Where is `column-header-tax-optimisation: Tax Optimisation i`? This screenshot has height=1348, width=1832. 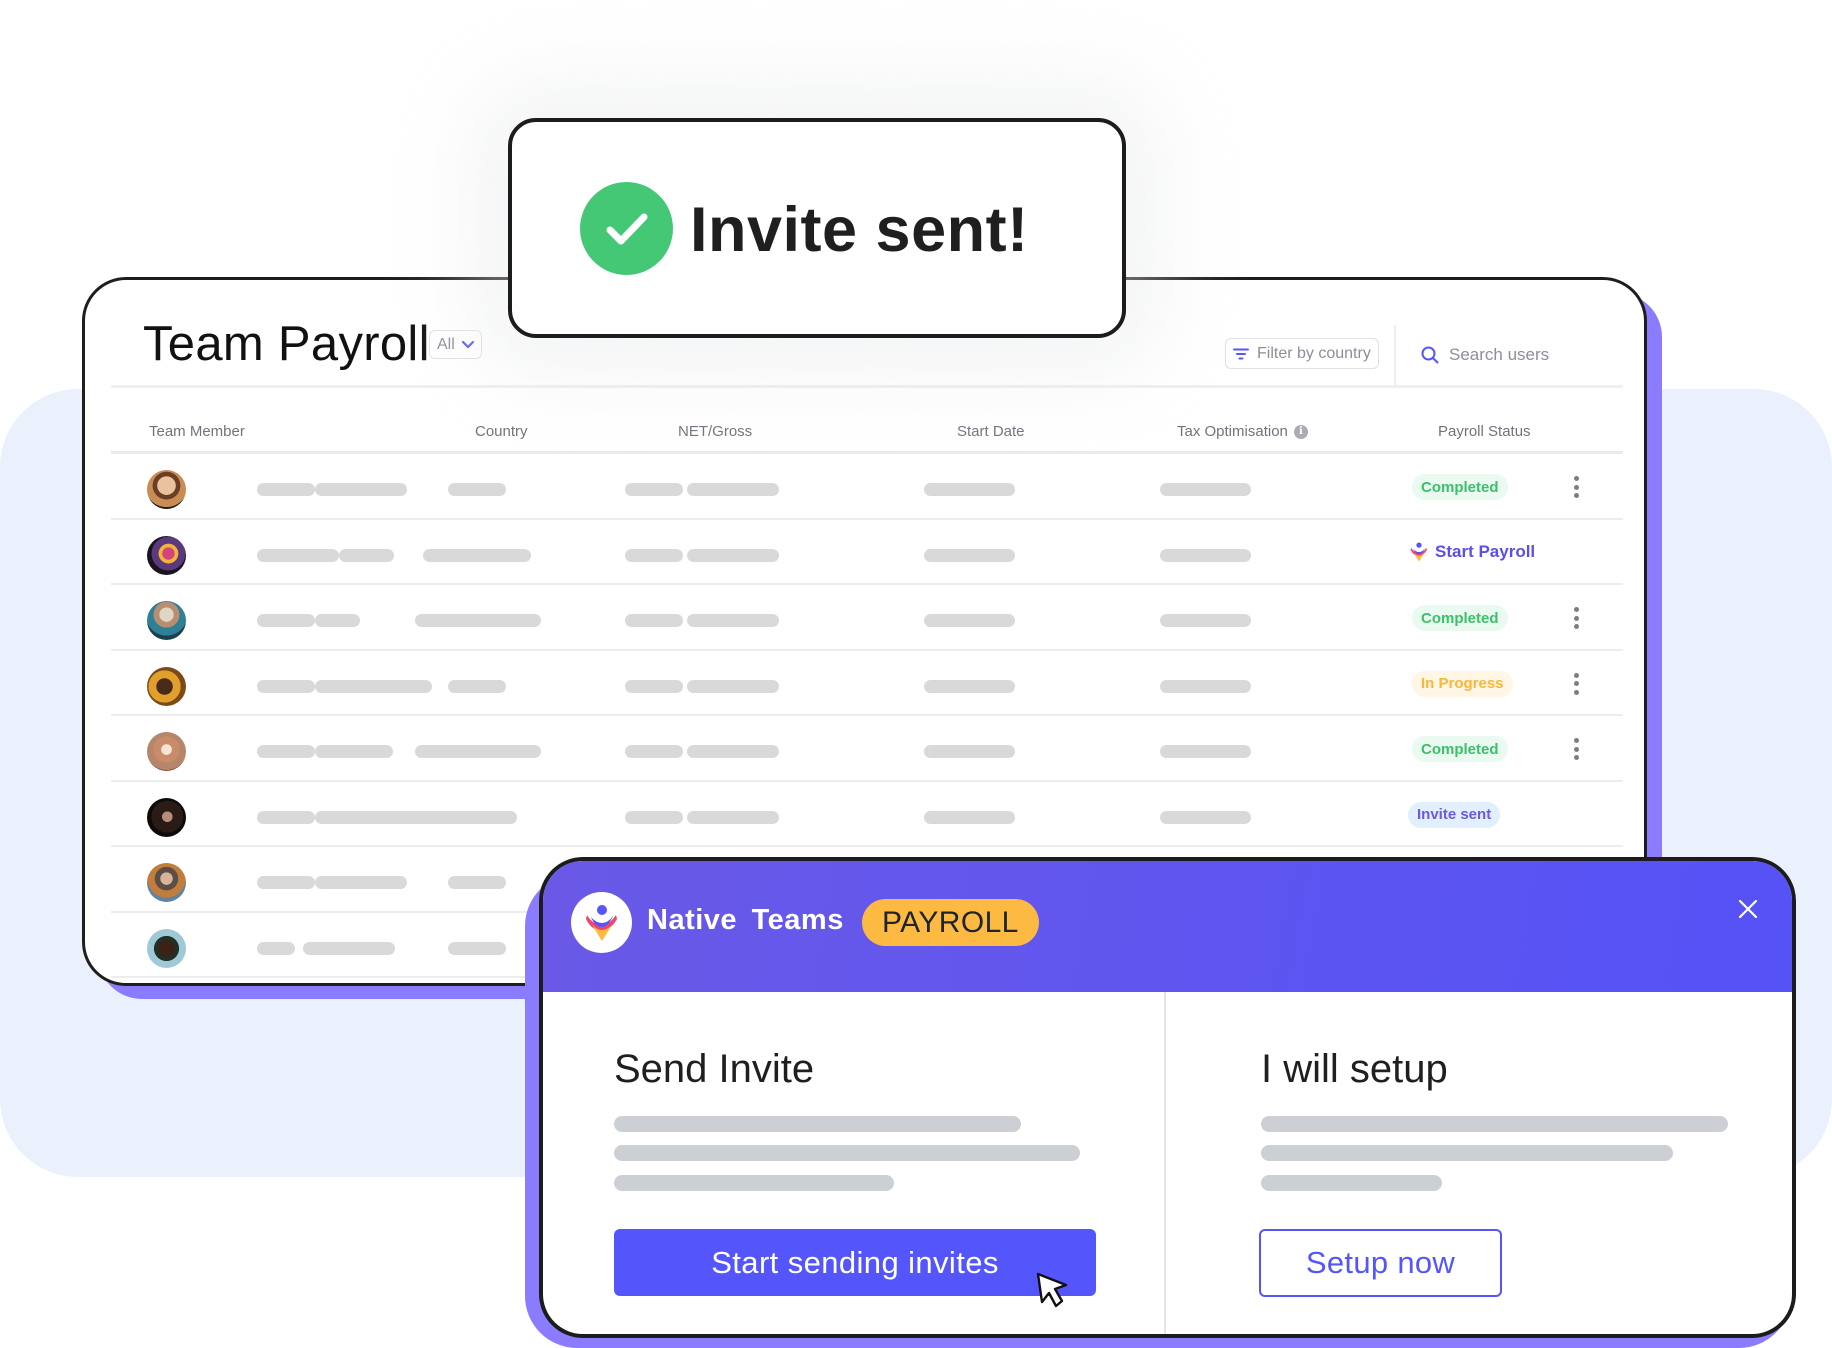 column-header-tax-optimisation: Tax Optimisation i is located at coordinates (1242, 431).